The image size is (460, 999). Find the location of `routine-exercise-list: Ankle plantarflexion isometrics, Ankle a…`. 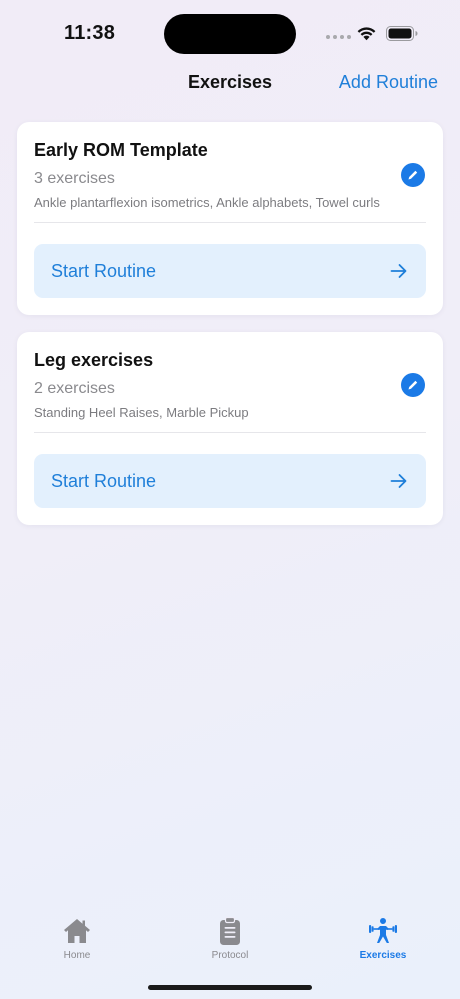

routine-exercise-list: Ankle plantarflexion isometrics, Ankle a… is located at coordinates (207, 202).